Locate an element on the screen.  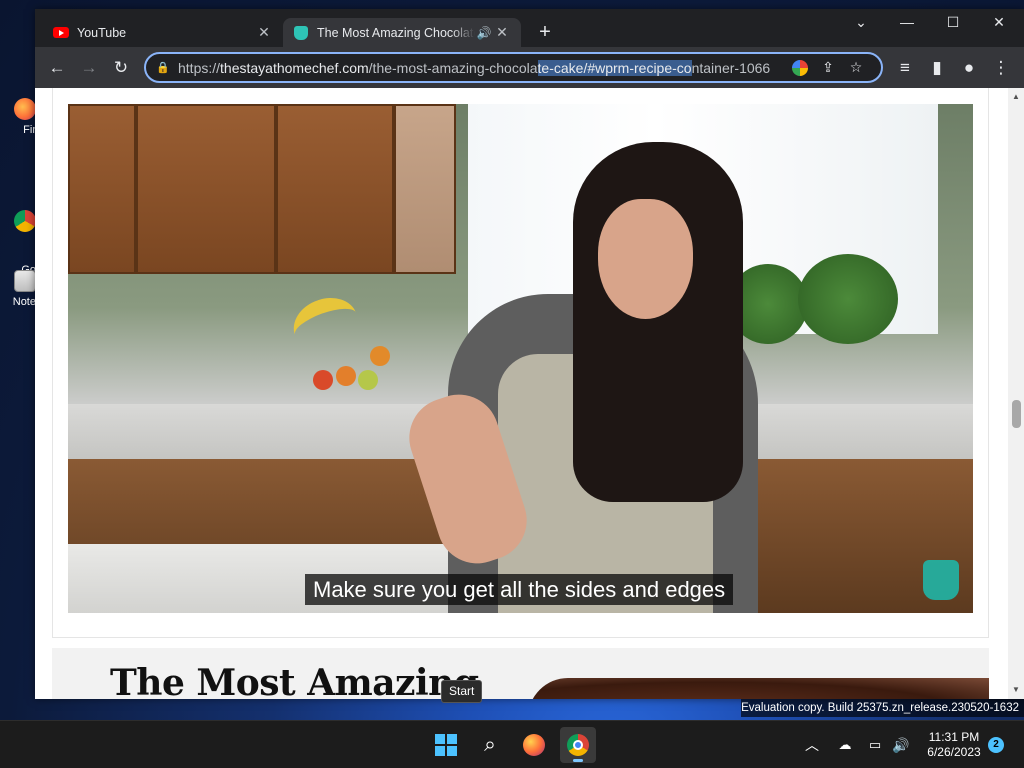
onedrive-icon: ☁ is located at coordinates (845, 744).